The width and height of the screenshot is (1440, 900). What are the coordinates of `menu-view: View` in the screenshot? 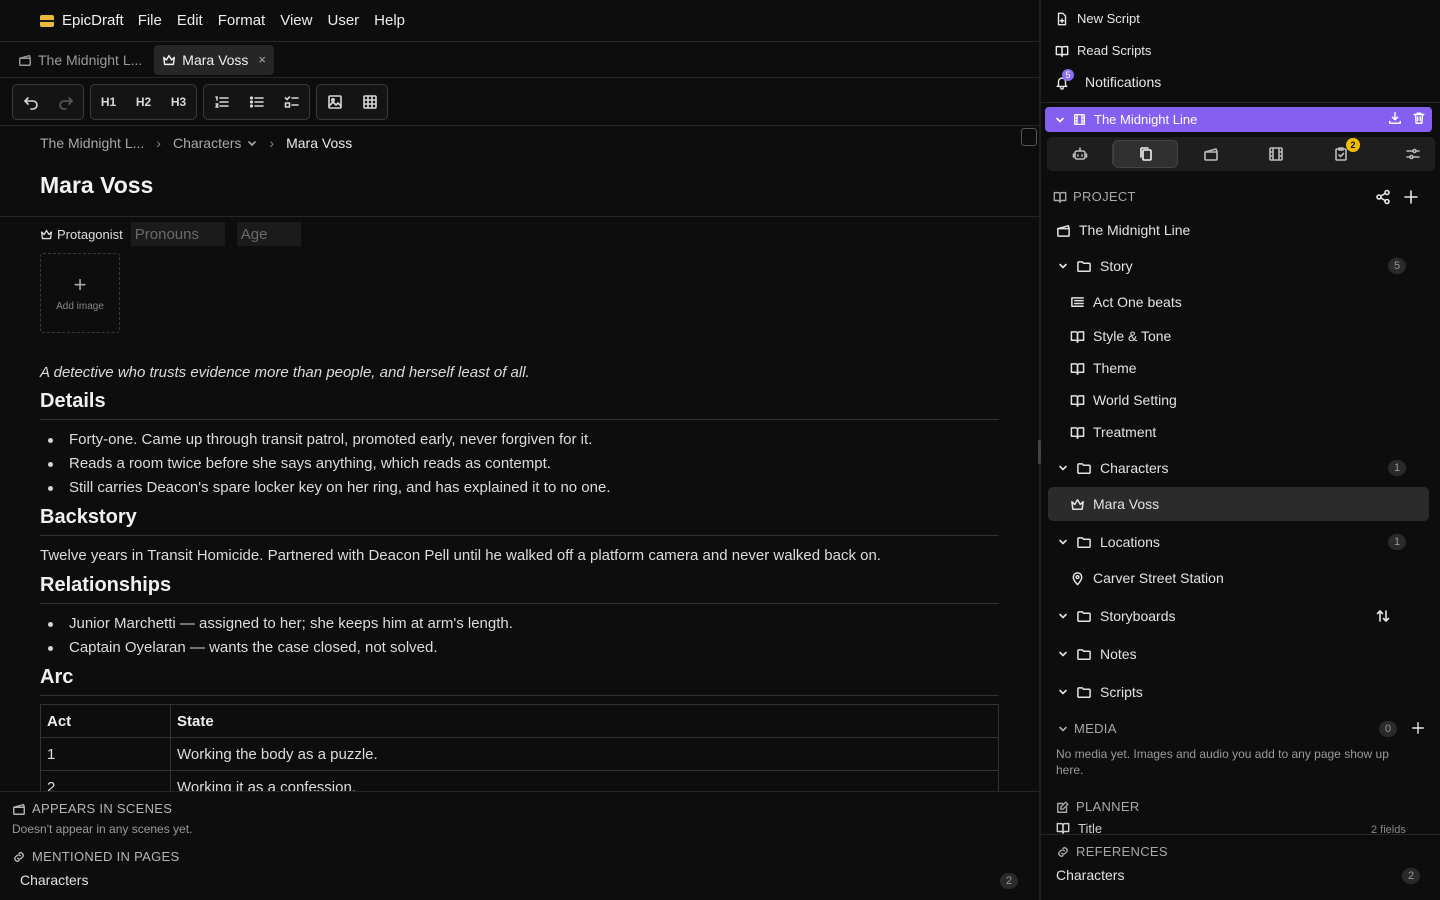 It's located at (296, 20).